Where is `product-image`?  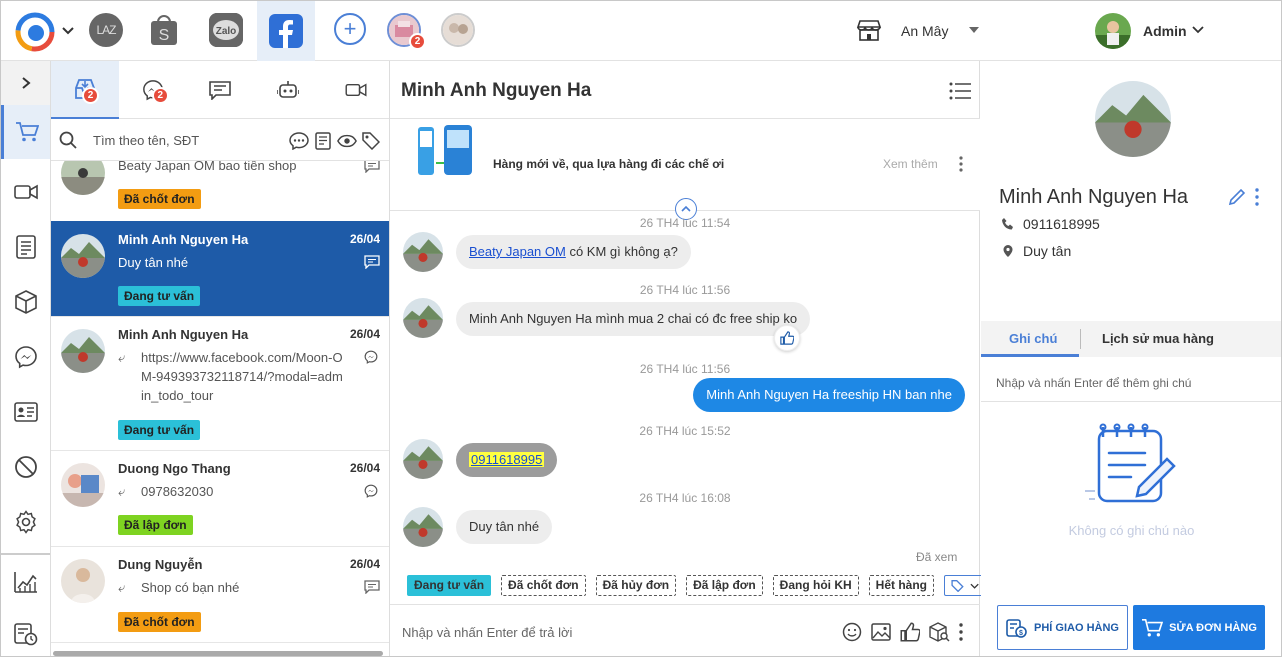
product-image is located at coordinates (445, 152).